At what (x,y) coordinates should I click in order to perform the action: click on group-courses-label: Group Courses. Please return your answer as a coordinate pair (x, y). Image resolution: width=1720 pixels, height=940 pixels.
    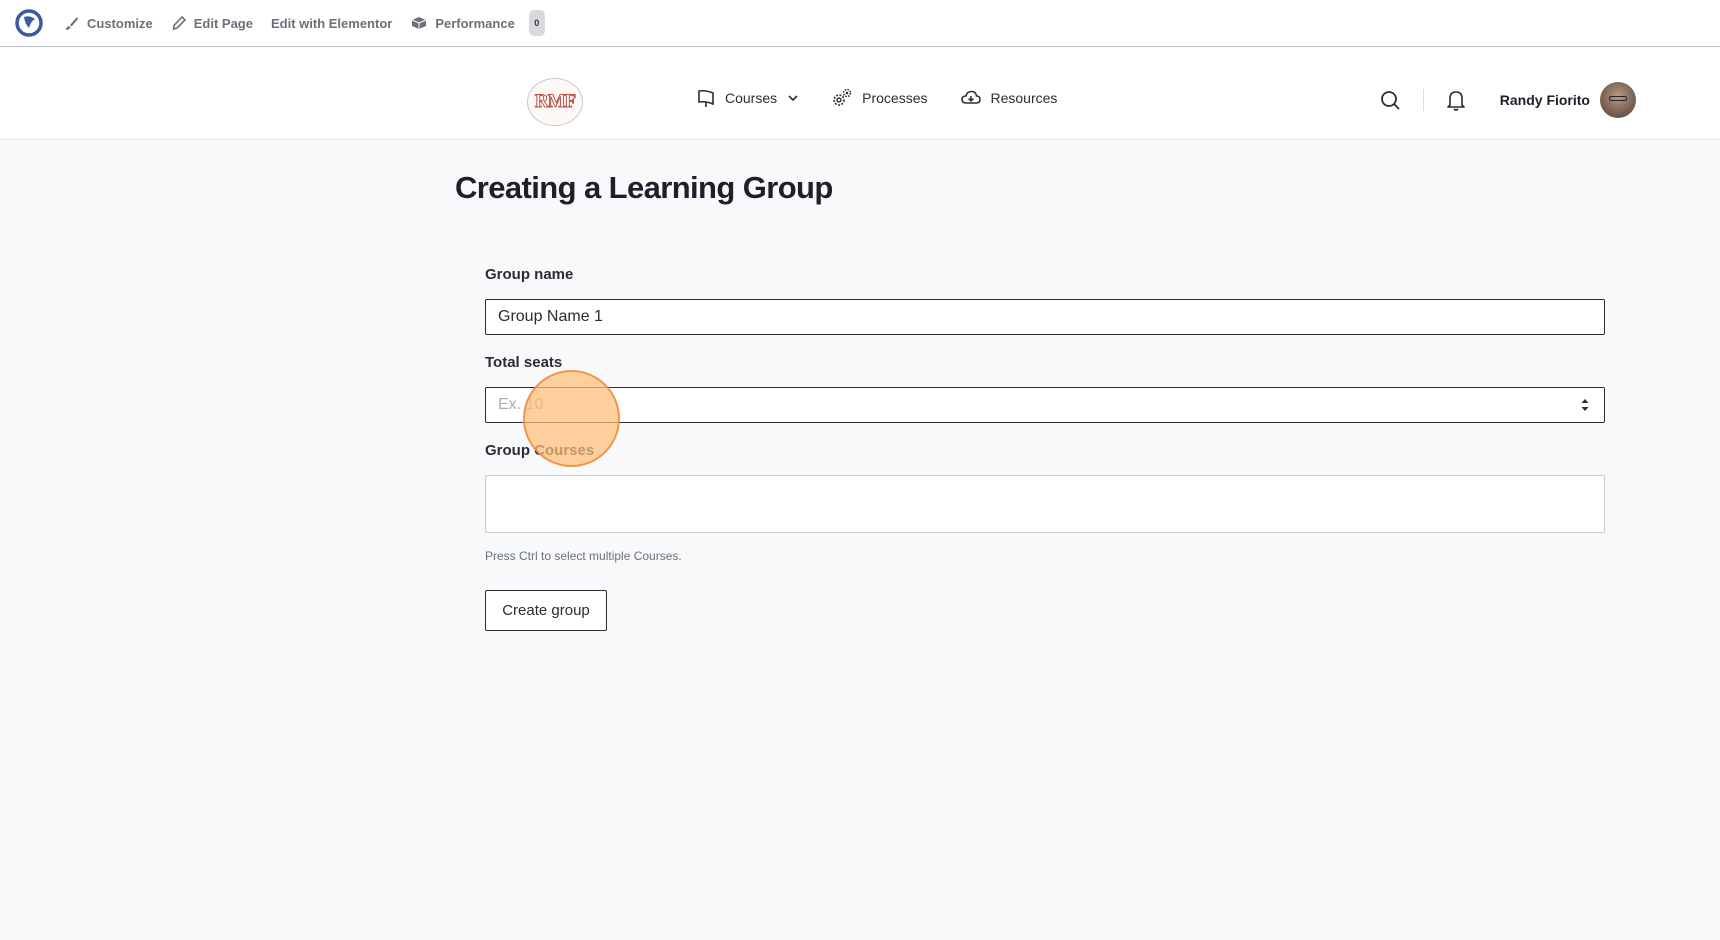
    Looking at the image, I should click on (540, 450).